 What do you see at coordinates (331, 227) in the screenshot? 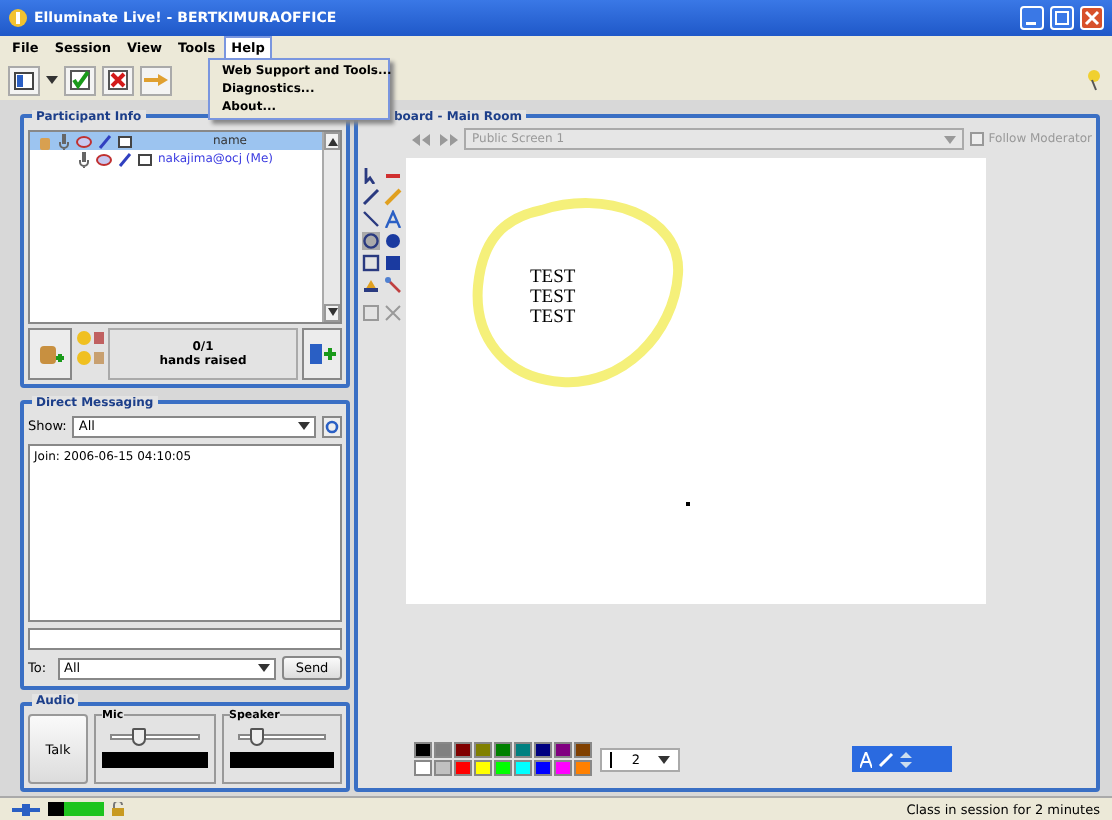
I see `scrollbar` at bounding box center [331, 227].